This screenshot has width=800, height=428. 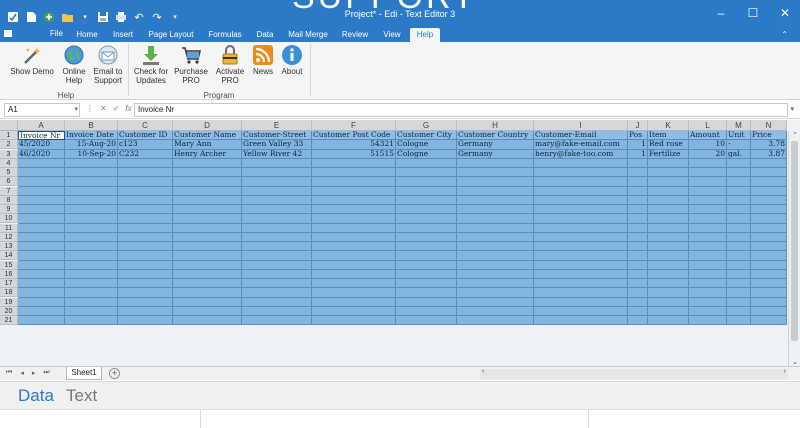 What do you see at coordinates (91, 145) in the screenshot?
I see `table-cell: 15-Aug-20` at bounding box center [91, 145].